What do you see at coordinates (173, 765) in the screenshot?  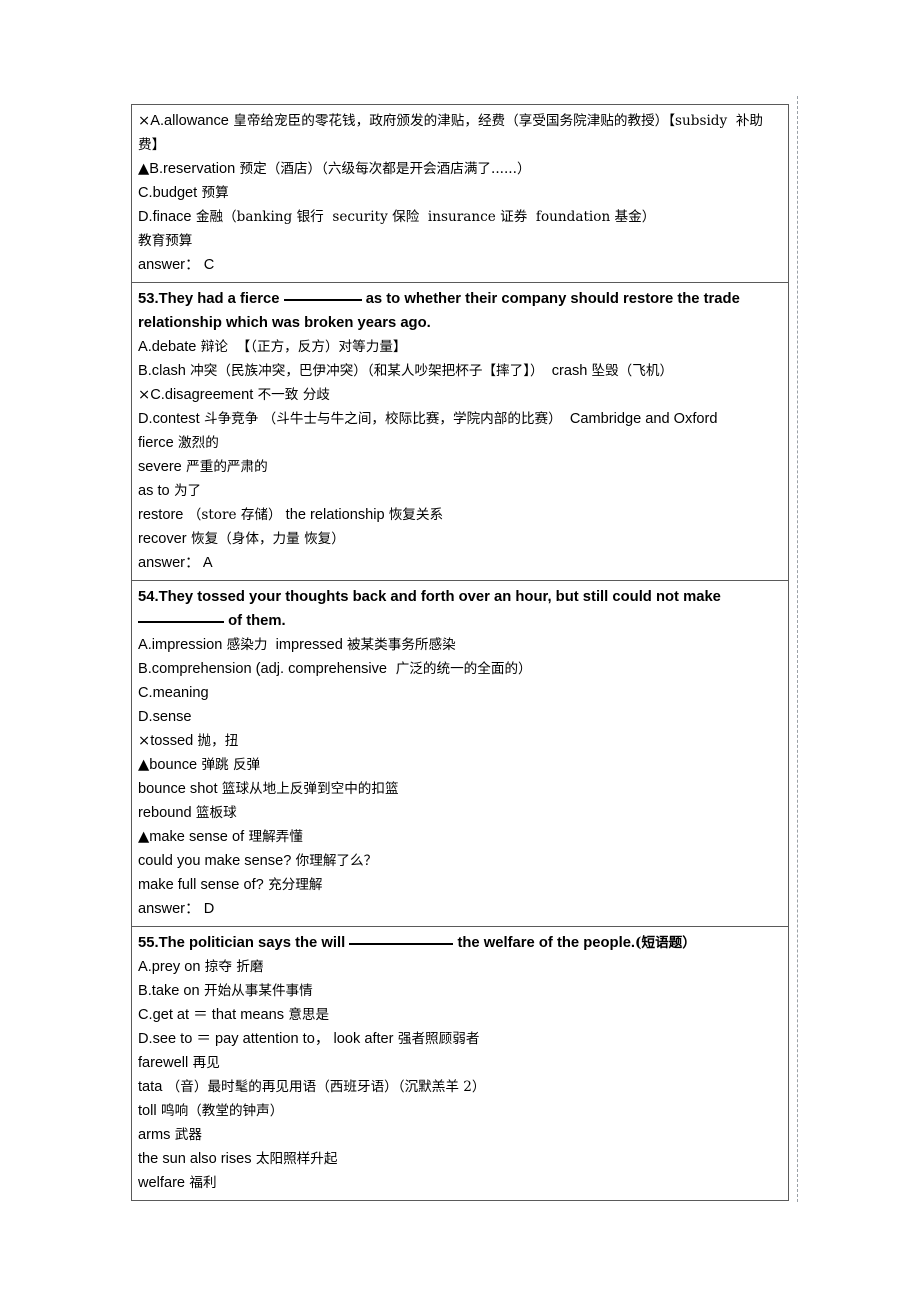 I see `line-english: bounce` at bounding box center [173, 765].